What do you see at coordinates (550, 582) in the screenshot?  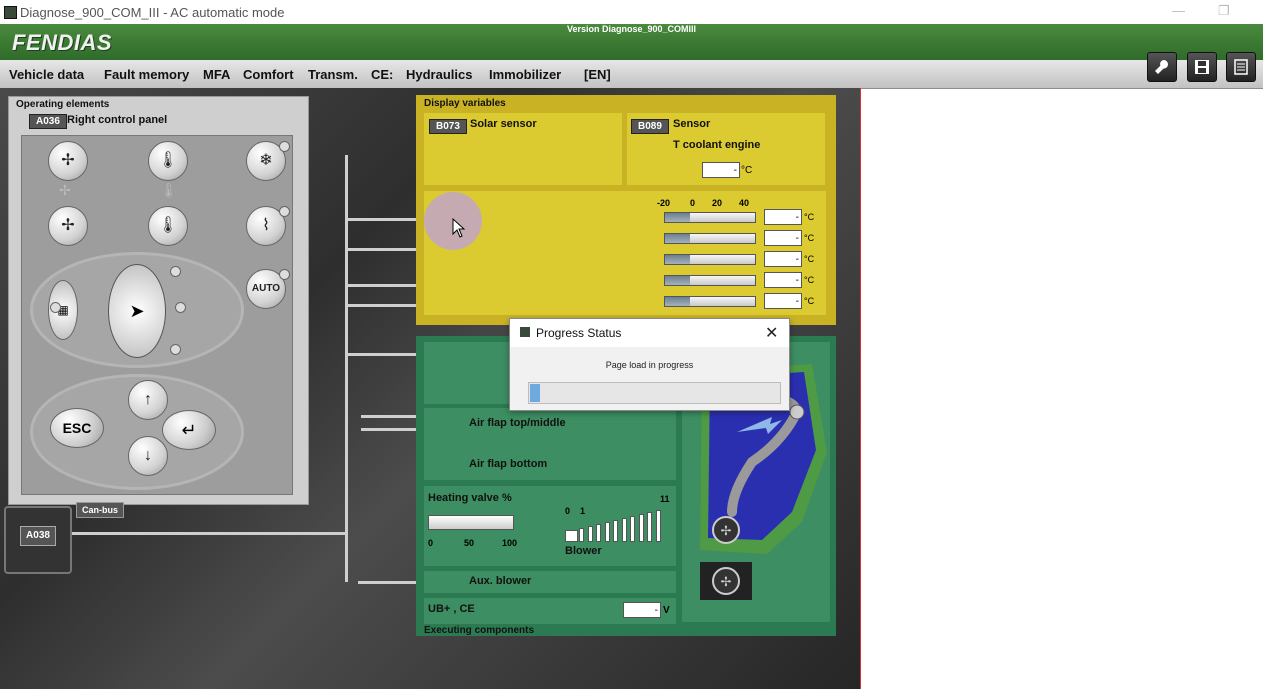 I see `aux-blower-box: Aux. blower` at bounding box center [550, 582].